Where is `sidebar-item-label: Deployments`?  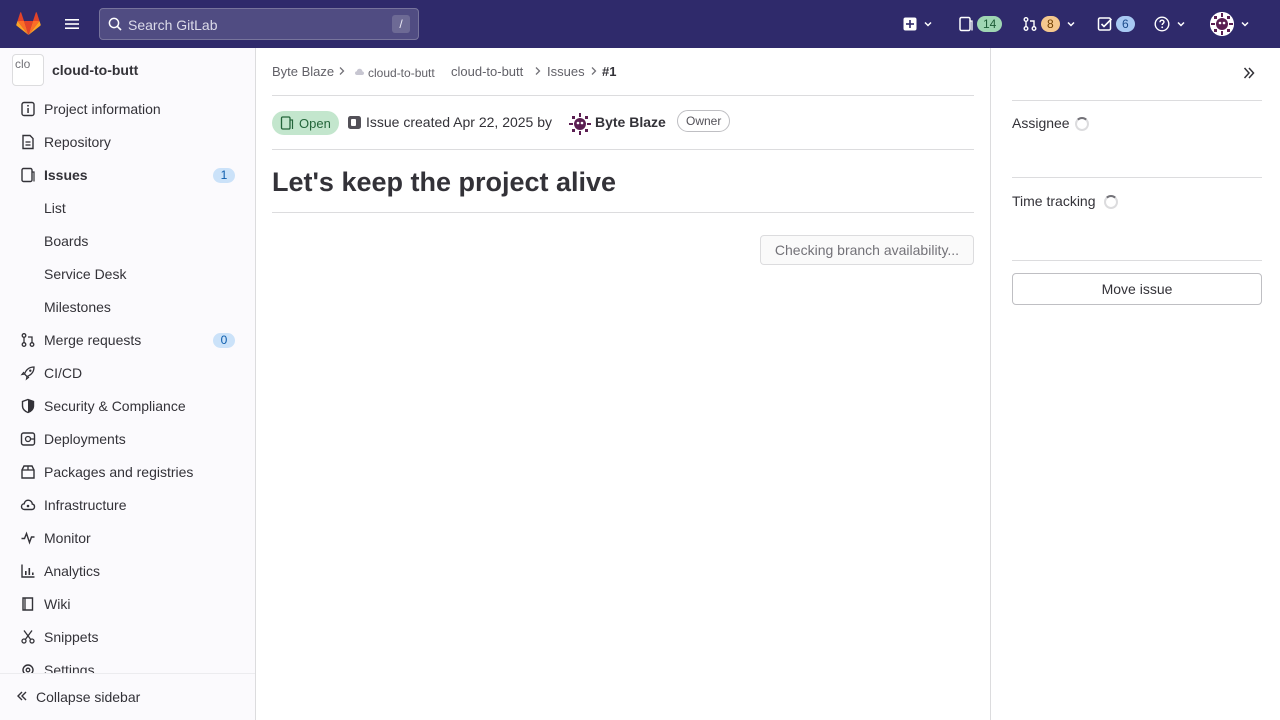 sidebar-item-label: Deployments is located at coordinates (85, 439).